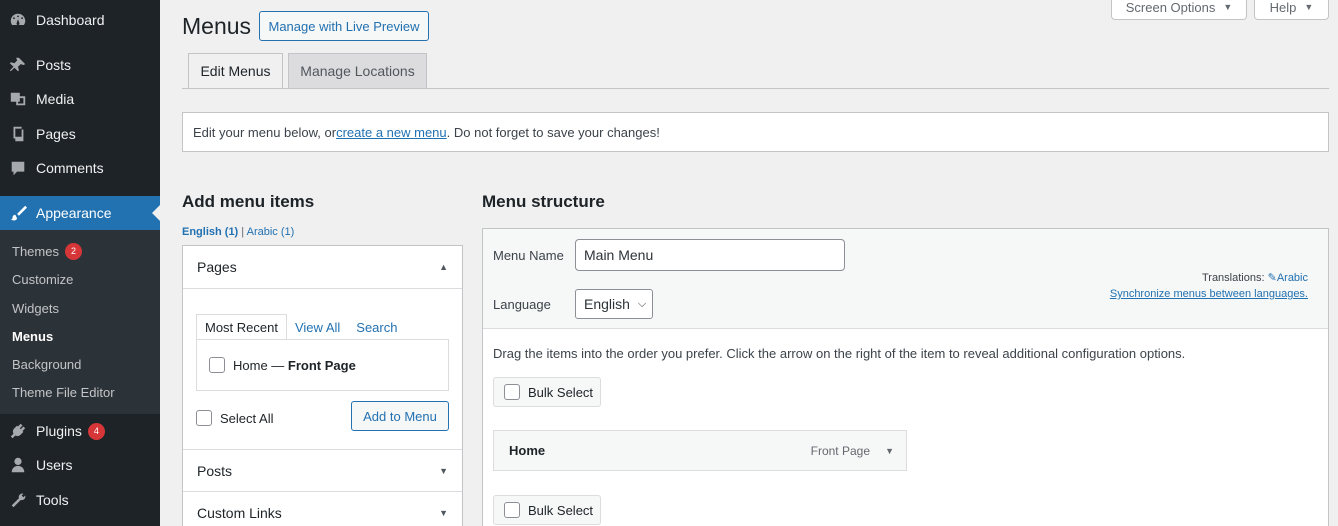 The width and height of the screenshot is (1338, 526). What do you see at coordinates (80, 65) in the screenshot?
I see `sidebar-item-posts: Posts` at bounding box center [80, 65].